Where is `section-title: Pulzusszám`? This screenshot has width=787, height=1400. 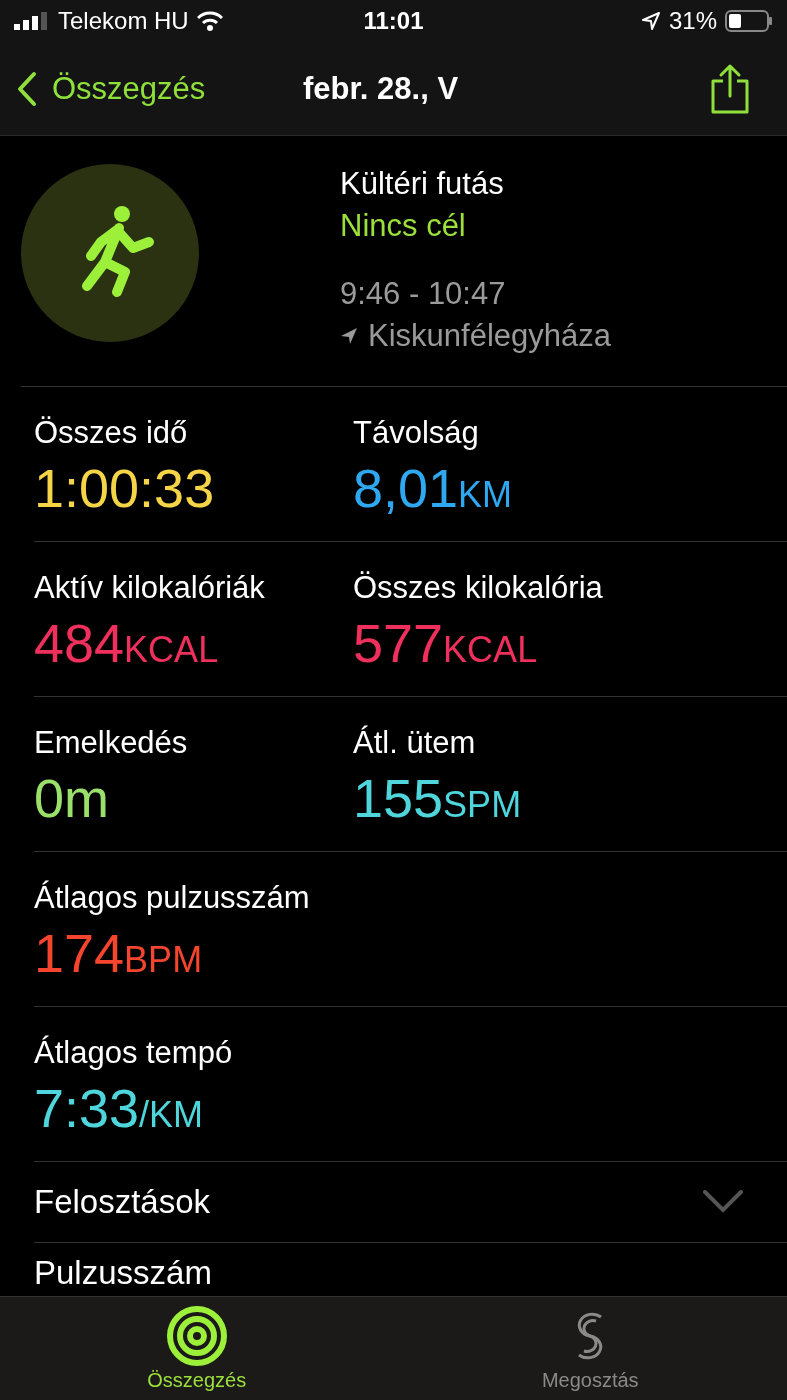 section-title: Pulzusszám is located at coordinates (123, 1273).